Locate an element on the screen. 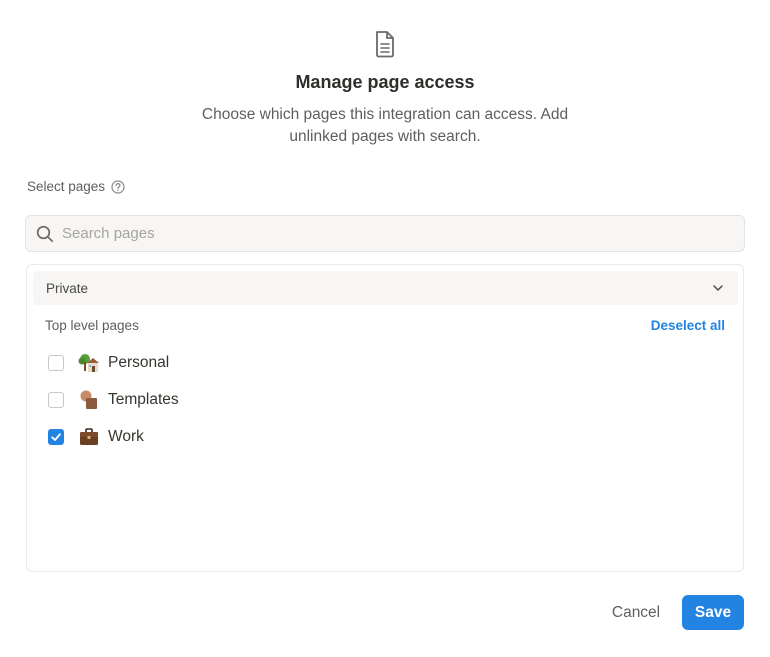 This screenshot has height=657, width=770. house-with-tree-emoji-icon is located at coordinates (88, 363).